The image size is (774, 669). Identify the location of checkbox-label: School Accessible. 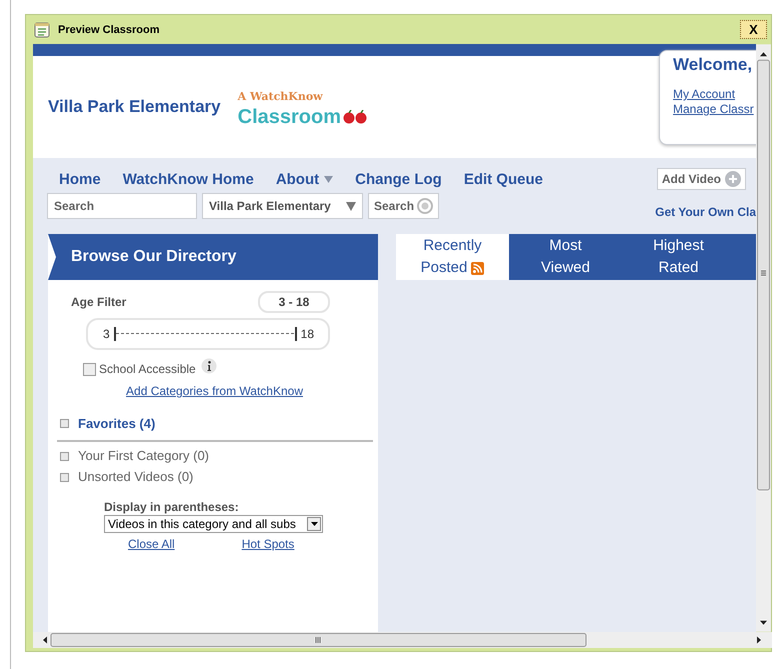
(147, 369).